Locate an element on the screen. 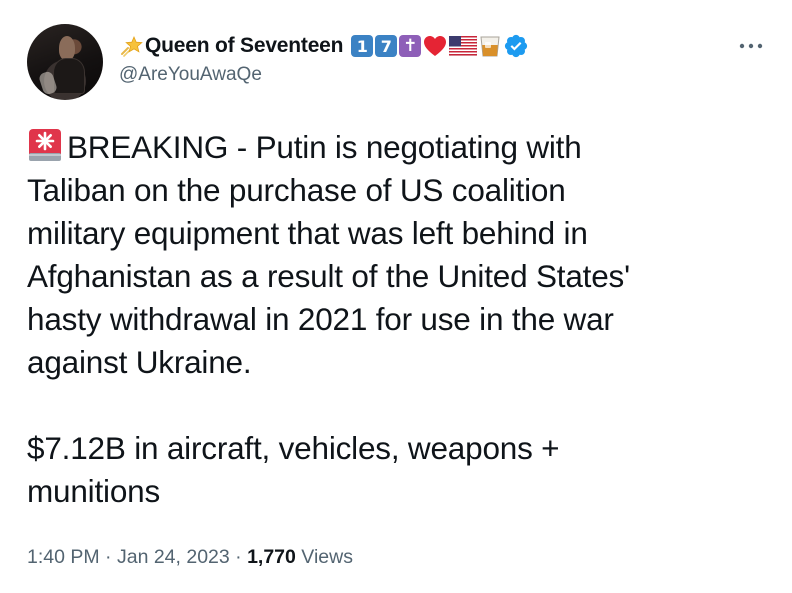 The width and height of the screenshot is (792, 593). views-label: Views is located at coordinates (324, 557).